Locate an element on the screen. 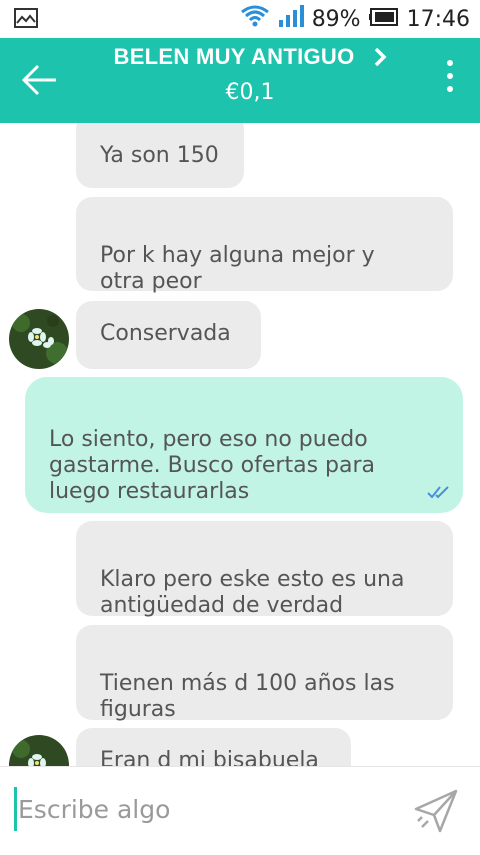  message-incoming: Por k hay alguna mejor y otra peor is located at coordinates (264, 245).